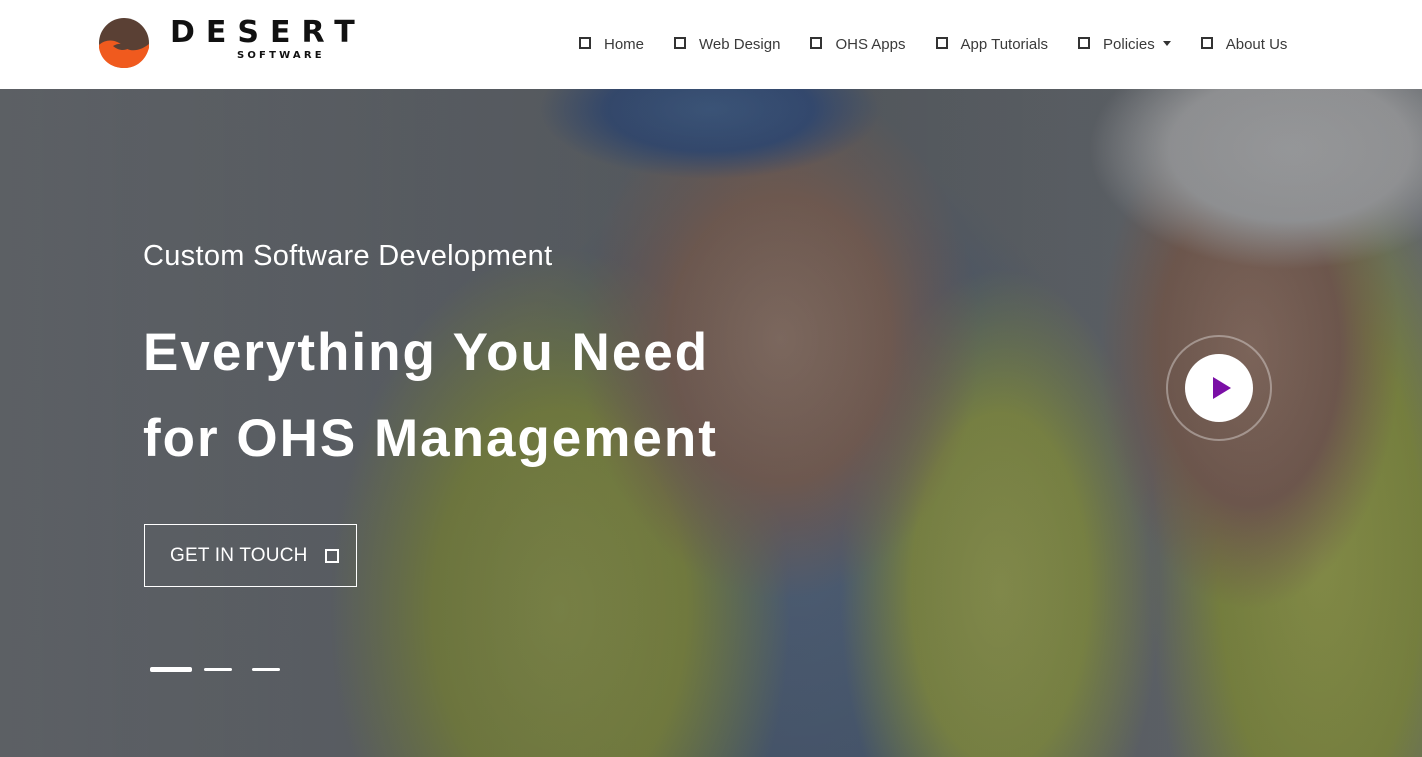 The image size is (1422, 757). What do you see at coordinates (268, 32) in the screenshot?
I see `brand-name: DESERT` at bounding box center [268, 32].